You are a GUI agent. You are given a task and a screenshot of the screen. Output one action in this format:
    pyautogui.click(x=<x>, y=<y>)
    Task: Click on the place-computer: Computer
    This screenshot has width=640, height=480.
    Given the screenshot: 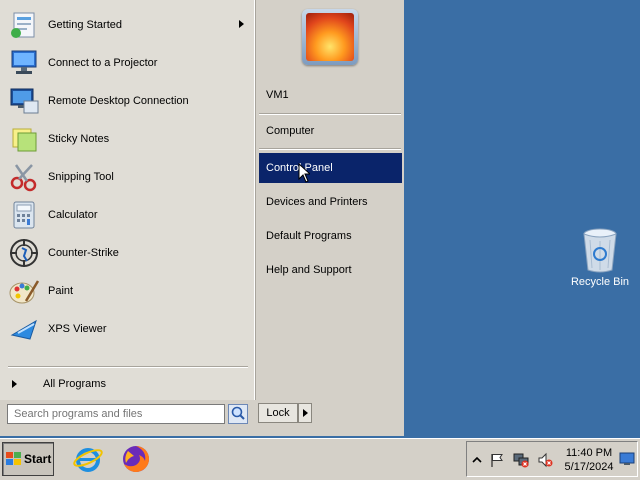 What is the action you would take?
    pyautogui.click(x=330, y=131)
    